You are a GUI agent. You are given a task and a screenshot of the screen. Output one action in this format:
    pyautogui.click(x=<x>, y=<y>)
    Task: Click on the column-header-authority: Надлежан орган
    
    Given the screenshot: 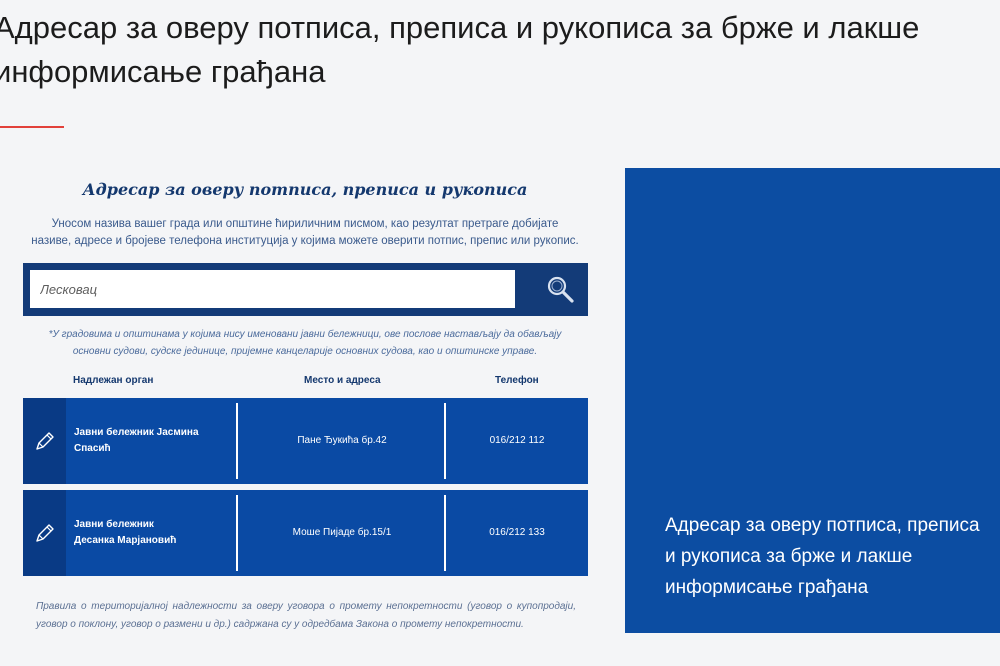 What is the action you would take?
    pyautogui.click(x=113, y=380)
    